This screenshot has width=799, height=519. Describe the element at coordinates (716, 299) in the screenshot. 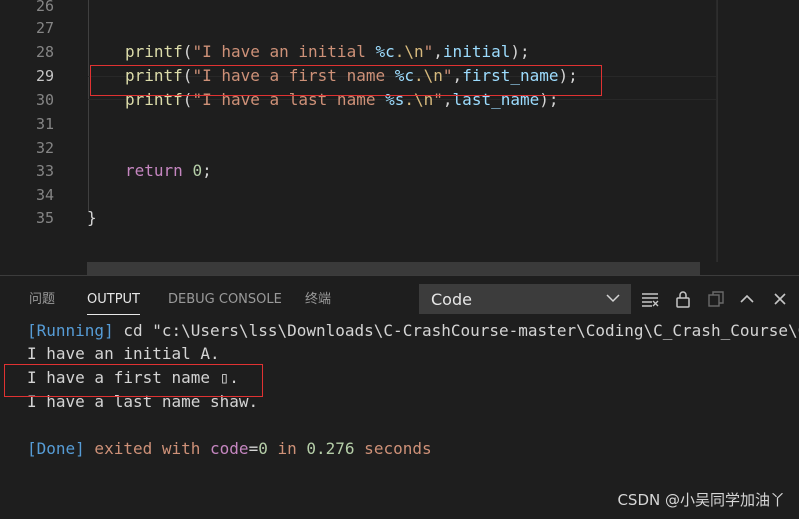

I see `copy-icon` at that location.